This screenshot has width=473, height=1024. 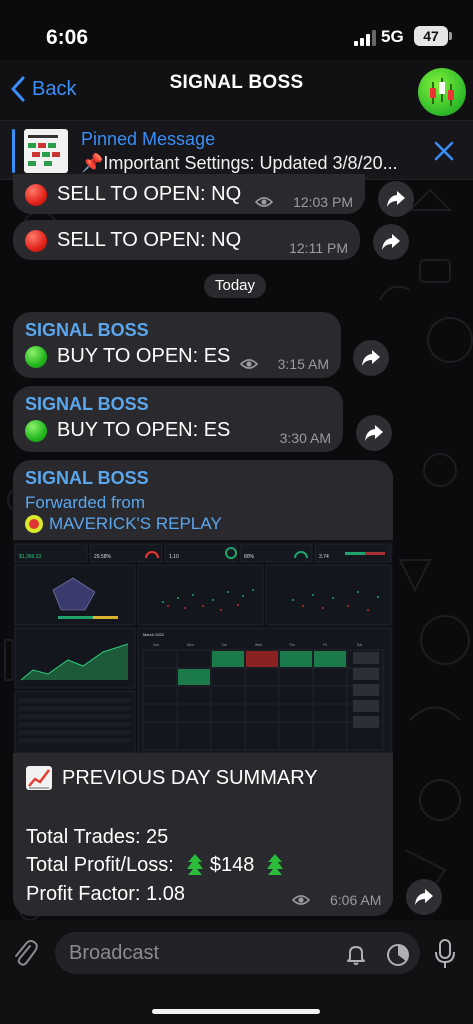 What do you see at coordinates (303, 364) in the screenshot?
I see `message-time: 3:15 AM` at bounding box center [303, 364].